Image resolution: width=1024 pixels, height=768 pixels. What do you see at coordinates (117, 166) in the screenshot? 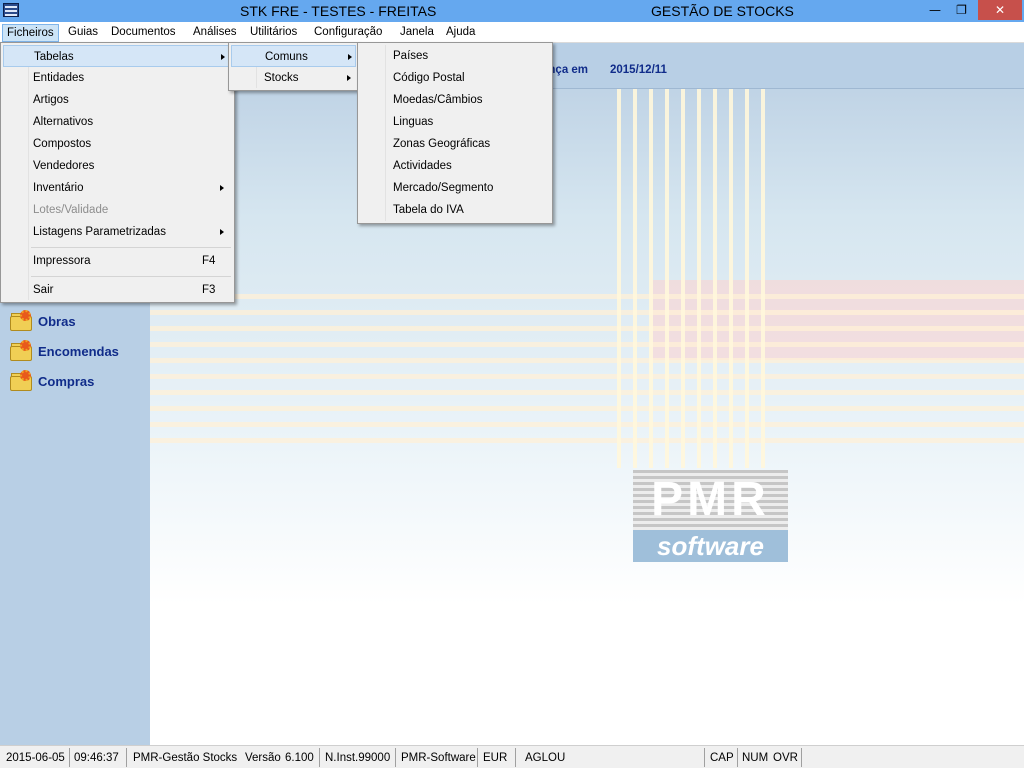
I see `menu-item-vendedores: Vendedores` at bounding box center [117, 166].